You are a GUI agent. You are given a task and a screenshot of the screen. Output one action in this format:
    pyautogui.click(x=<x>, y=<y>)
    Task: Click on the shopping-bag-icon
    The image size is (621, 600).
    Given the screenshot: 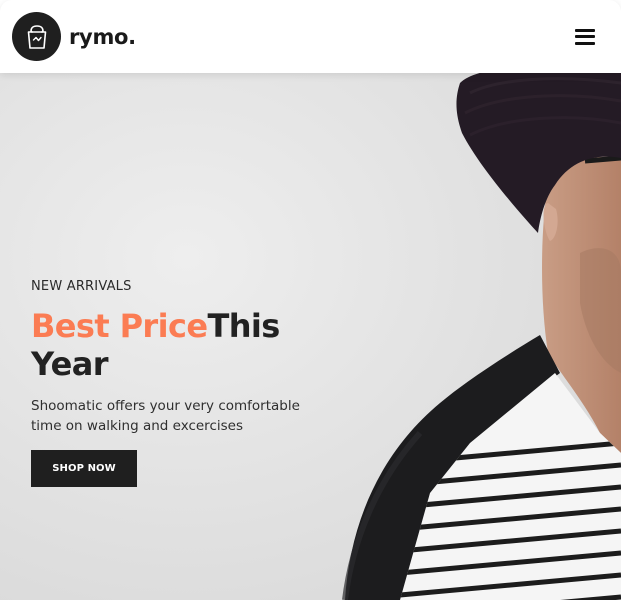 What is the action you would take?
    pyautogui.click(x=36, y=36)
    